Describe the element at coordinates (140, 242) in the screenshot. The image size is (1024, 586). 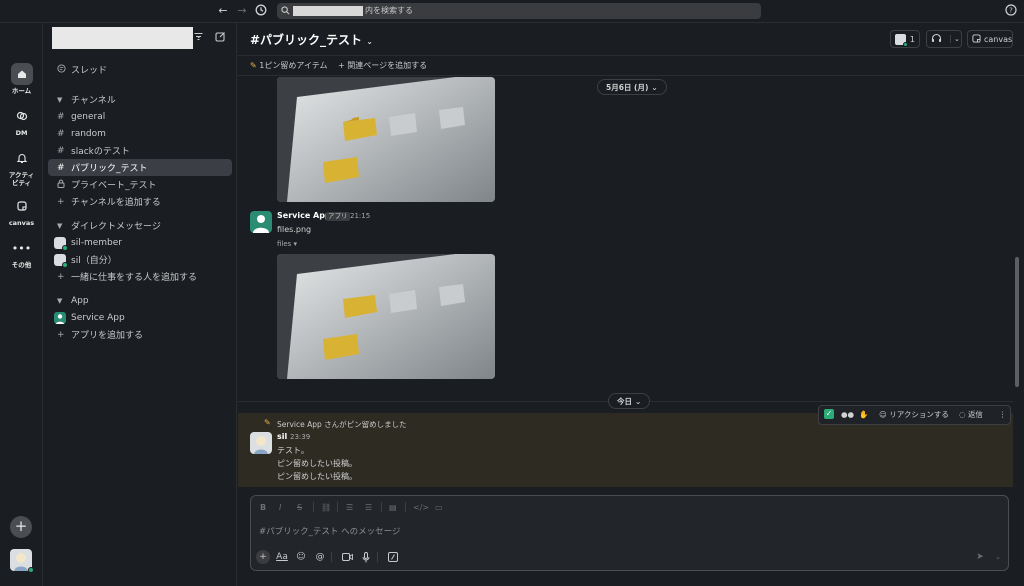
I see `sidebar-item-dm: sil-member` at that location.